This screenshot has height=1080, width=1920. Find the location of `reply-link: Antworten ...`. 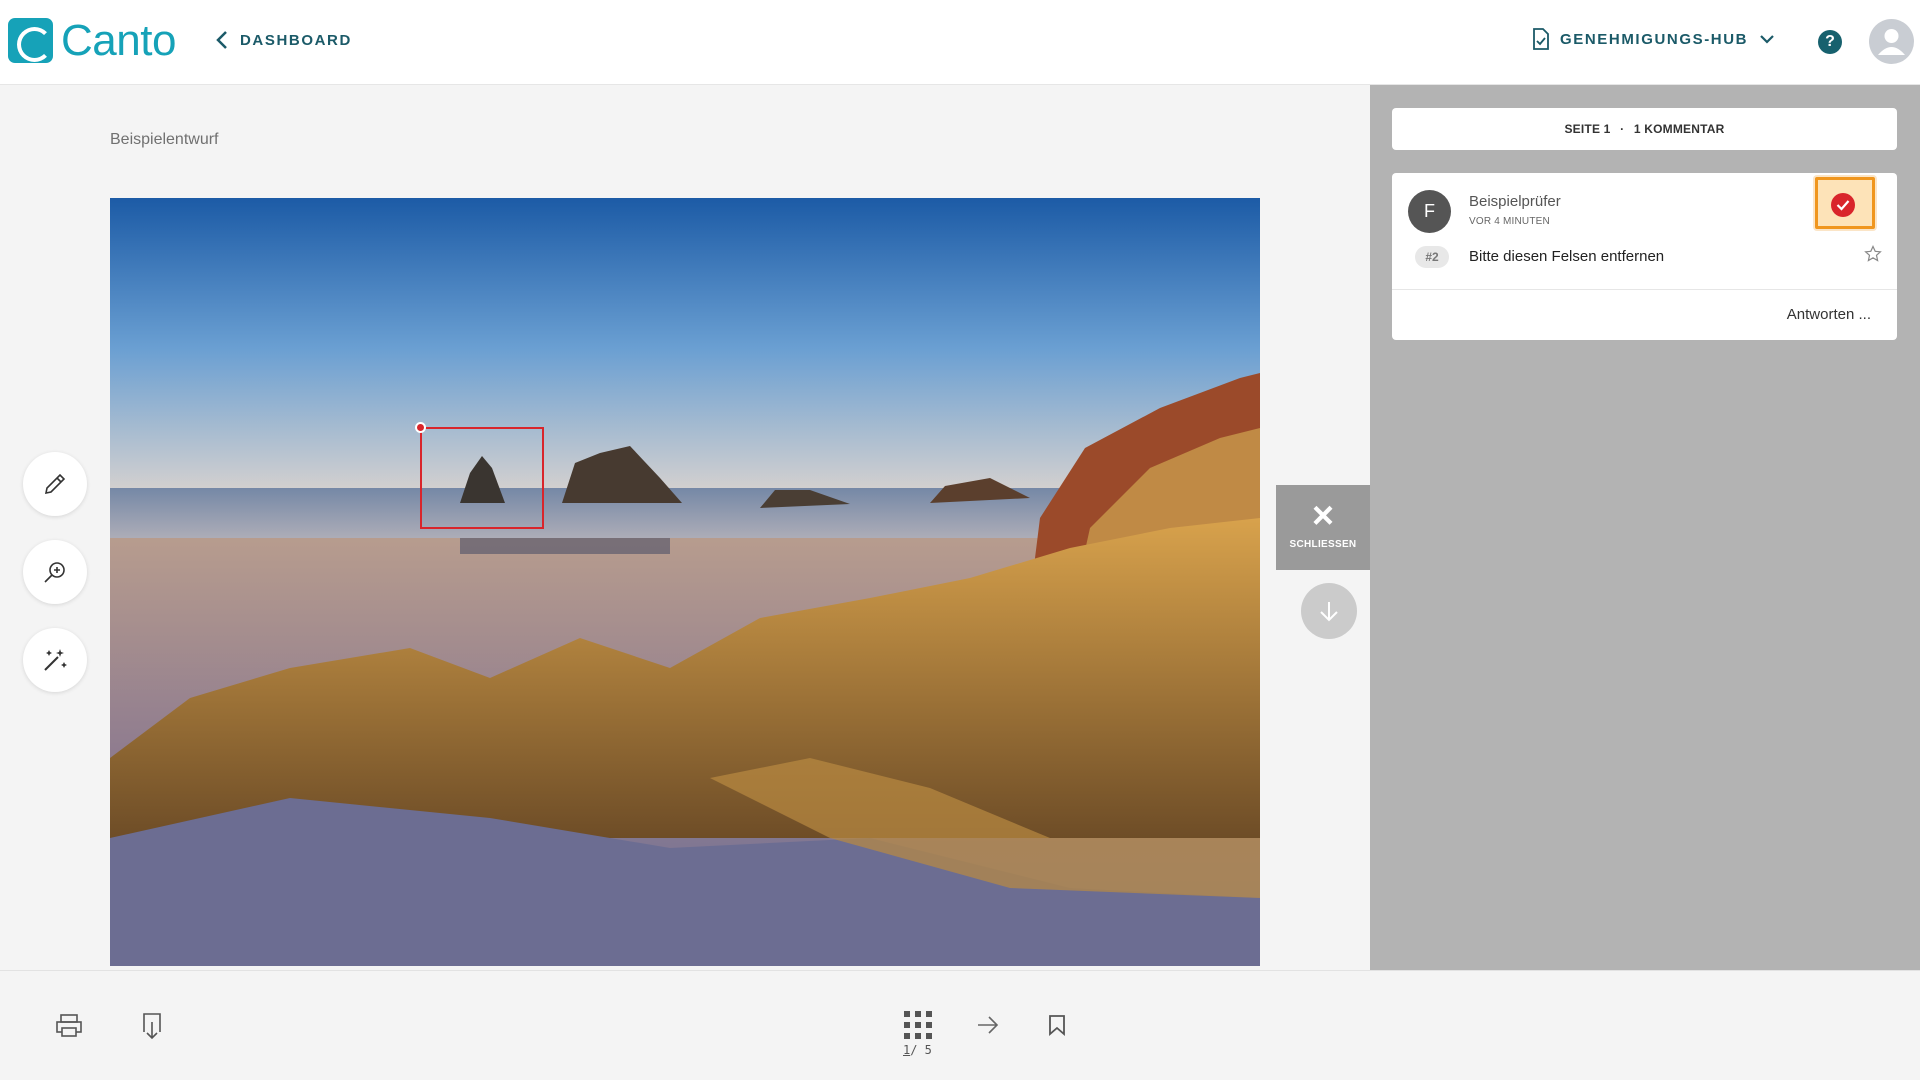

reply-link: Antworten ... is located at coordinates (1829, 314).